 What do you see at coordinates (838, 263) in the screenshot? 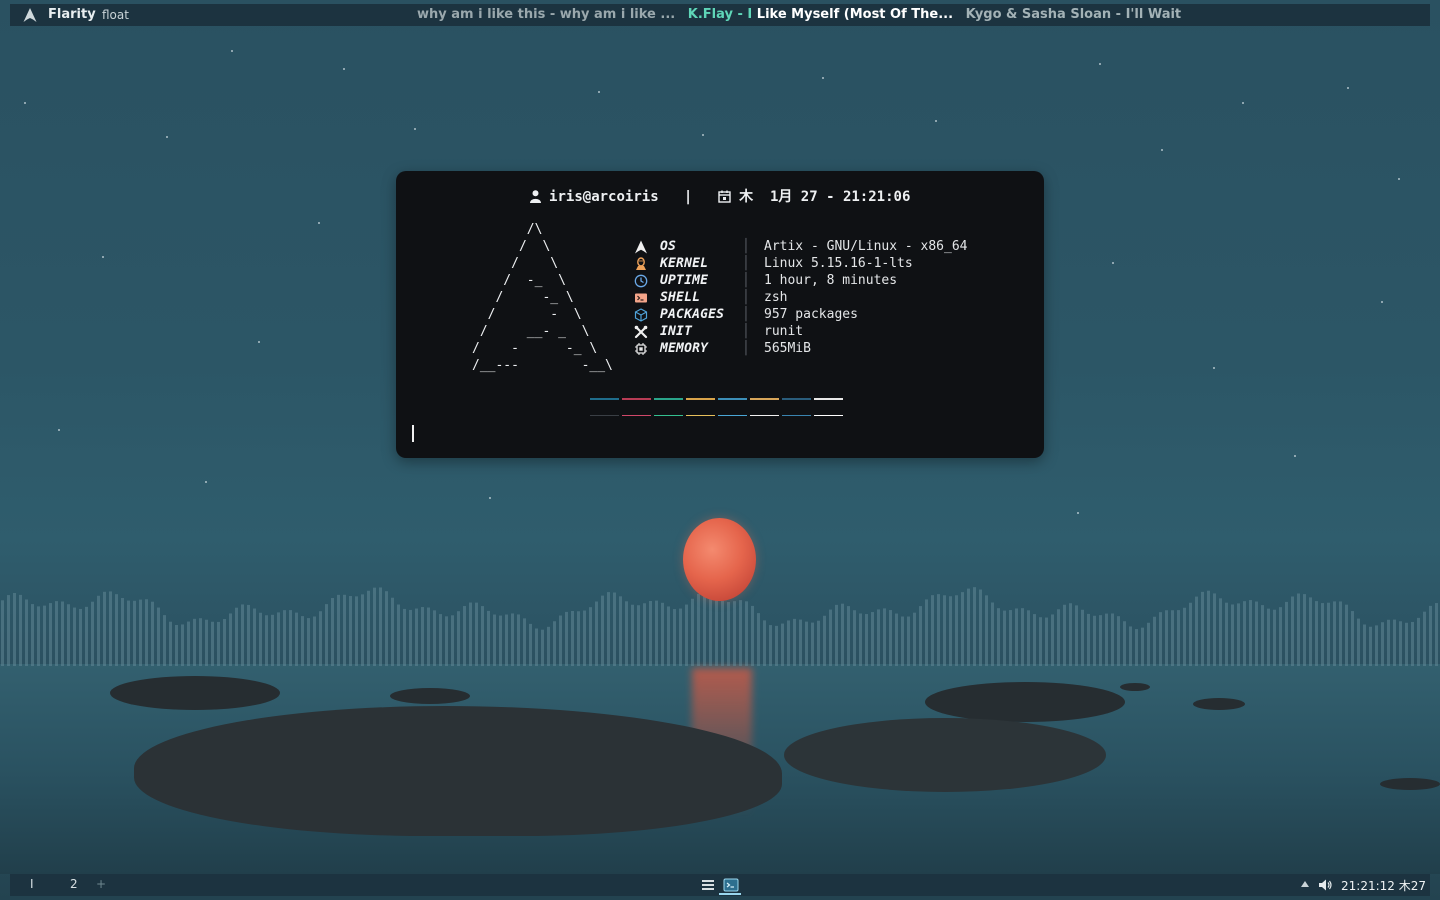
I see `info-value: Linux 5.15.16-1-lts` at bounding box center [838, 263].